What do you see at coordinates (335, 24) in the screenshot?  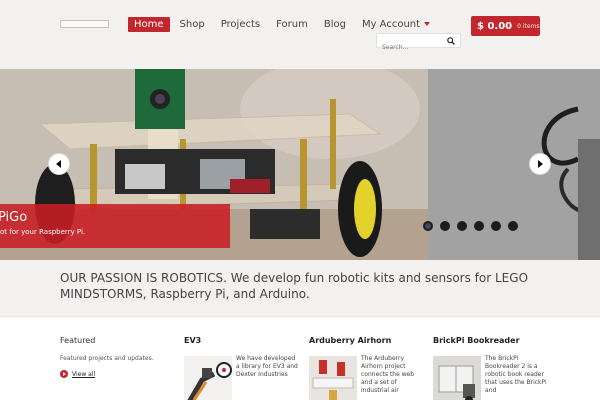 I see `nav-blog: Blog` at bounding box center [335, 24].